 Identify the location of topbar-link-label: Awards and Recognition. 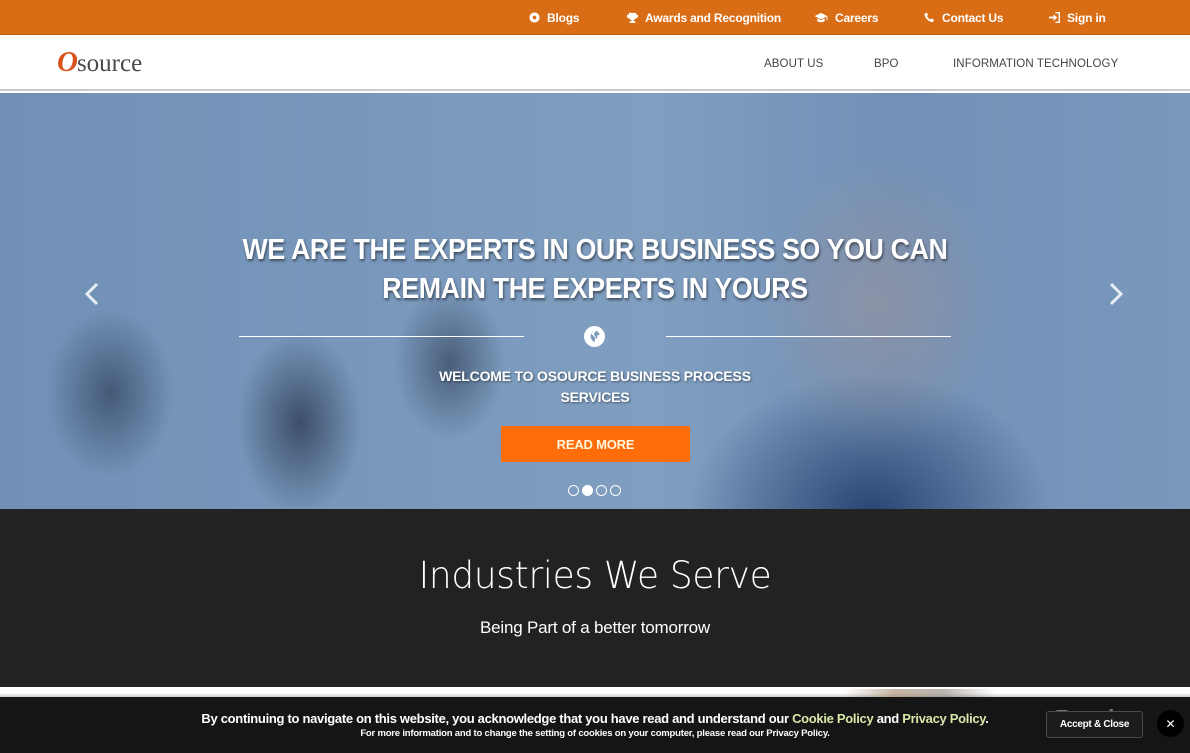
(713, 17).